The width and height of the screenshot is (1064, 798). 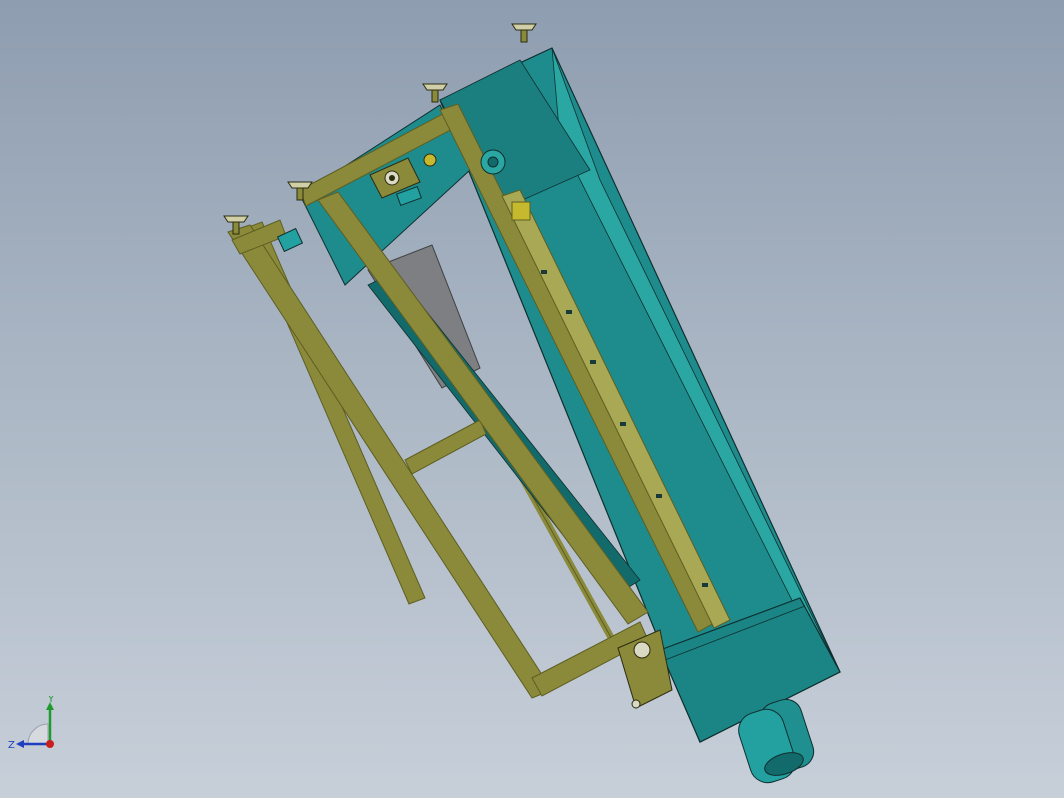 I want to click on z-axis-label: Z, so click(x=11, y=745).